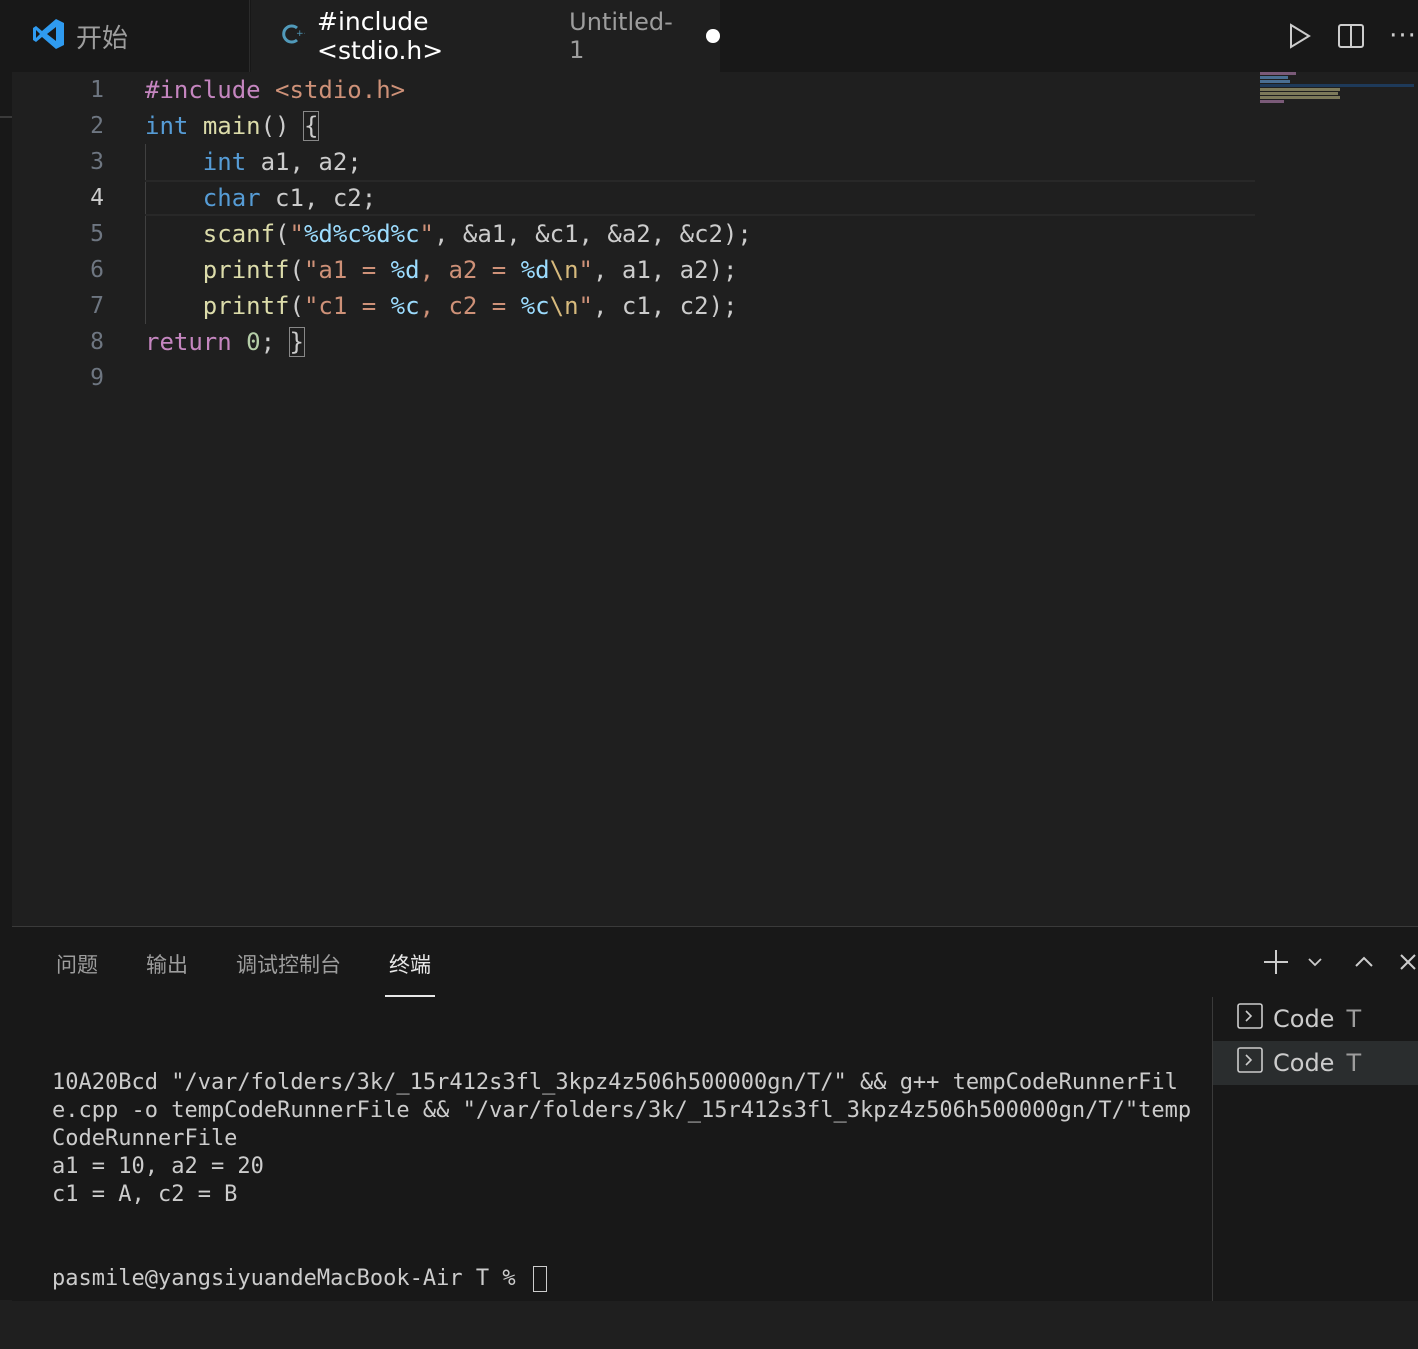  What do you see at coordinates (290, 1278) in the screenshot?
I see `terminal-prompt: pasmile@yangsiyuandeMacBook-Air T %` at bounding box center [290, 1278].